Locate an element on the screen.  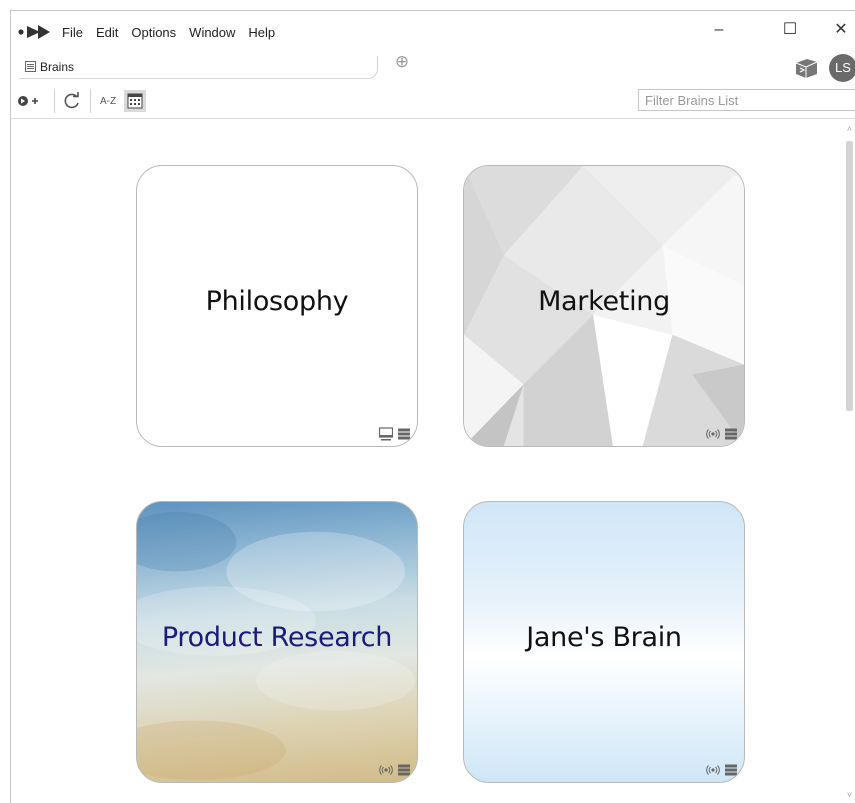
brain-card-marketing: Marketing is located at coordinates (604, 306).